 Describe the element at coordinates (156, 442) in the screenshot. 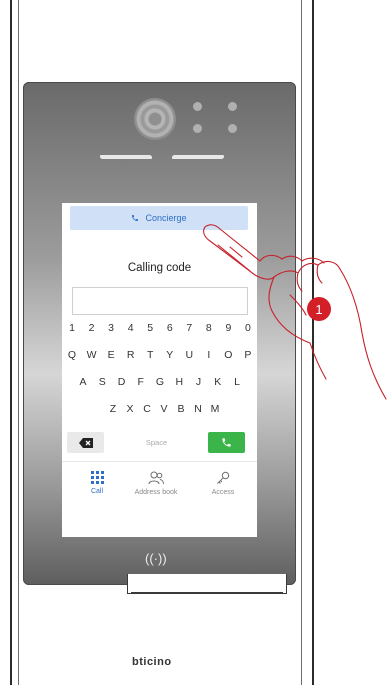

I see `space-key: Space` at that location.